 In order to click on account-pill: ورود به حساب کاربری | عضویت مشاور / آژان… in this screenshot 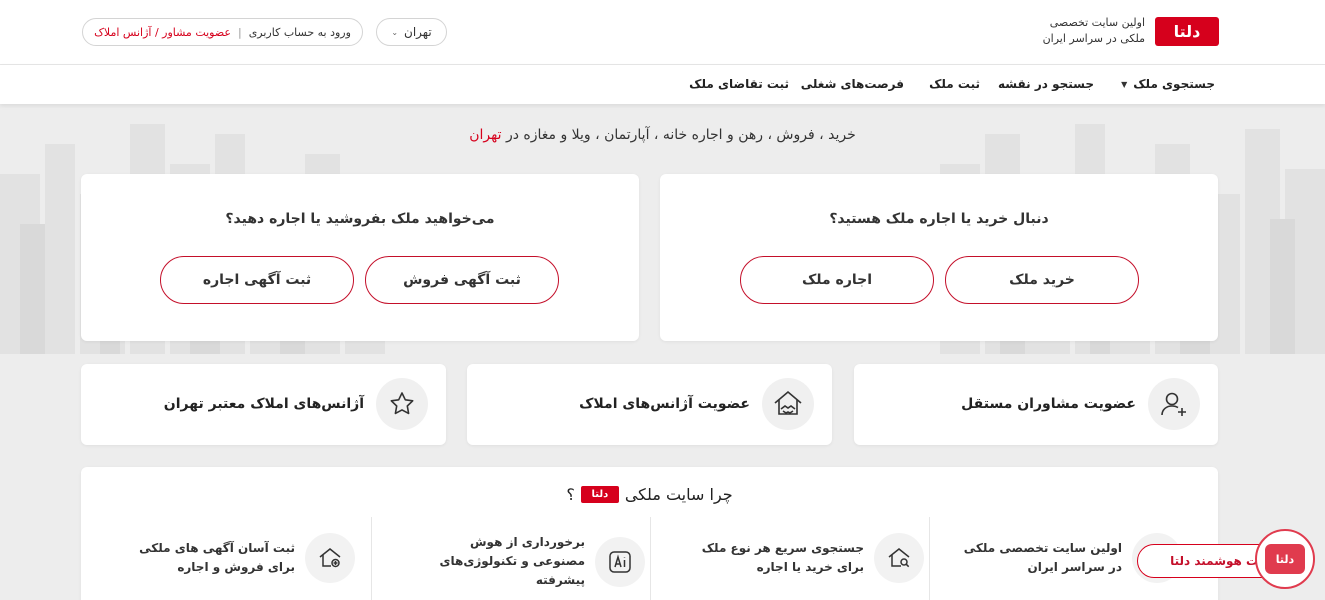, I will do `click(222, 32)`.